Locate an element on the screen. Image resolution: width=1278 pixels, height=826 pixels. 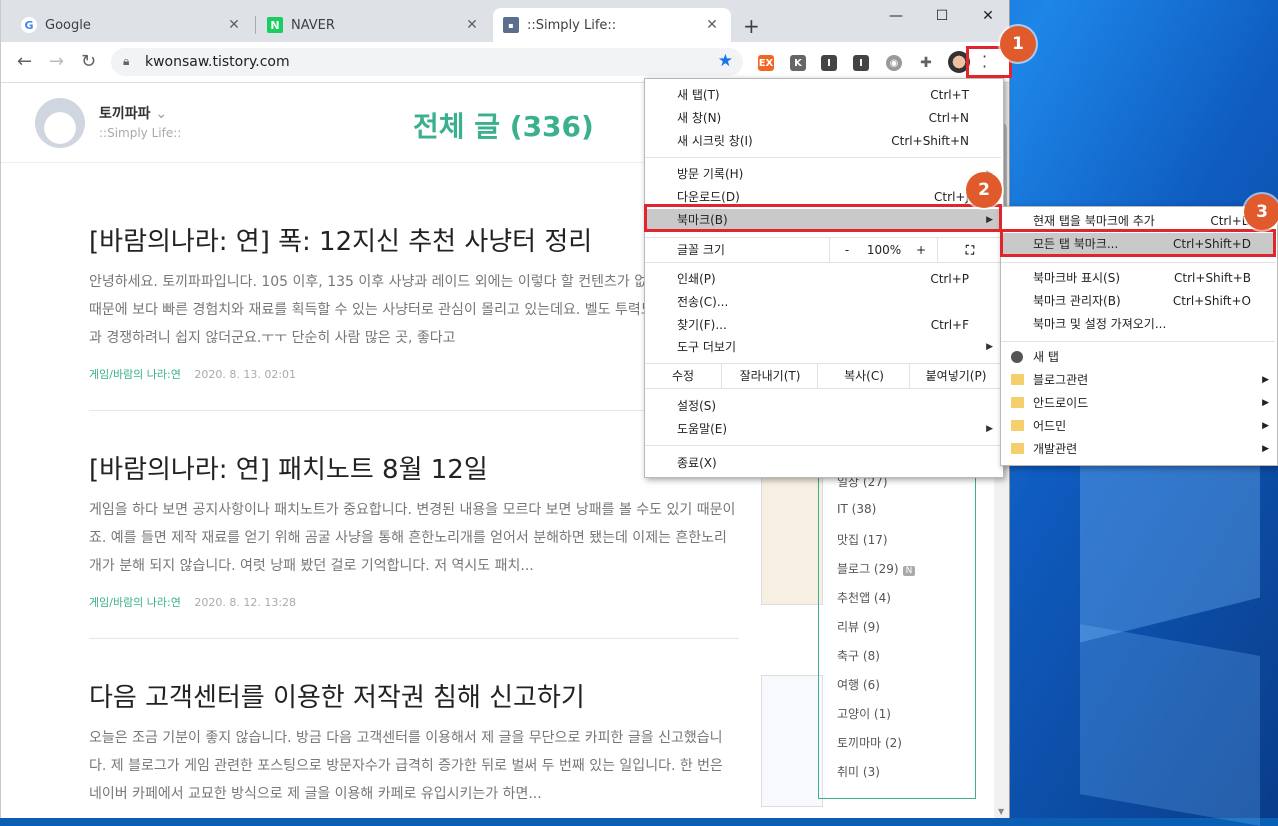
puzzle-icon: ✚ is located at coordinates (926, 63).